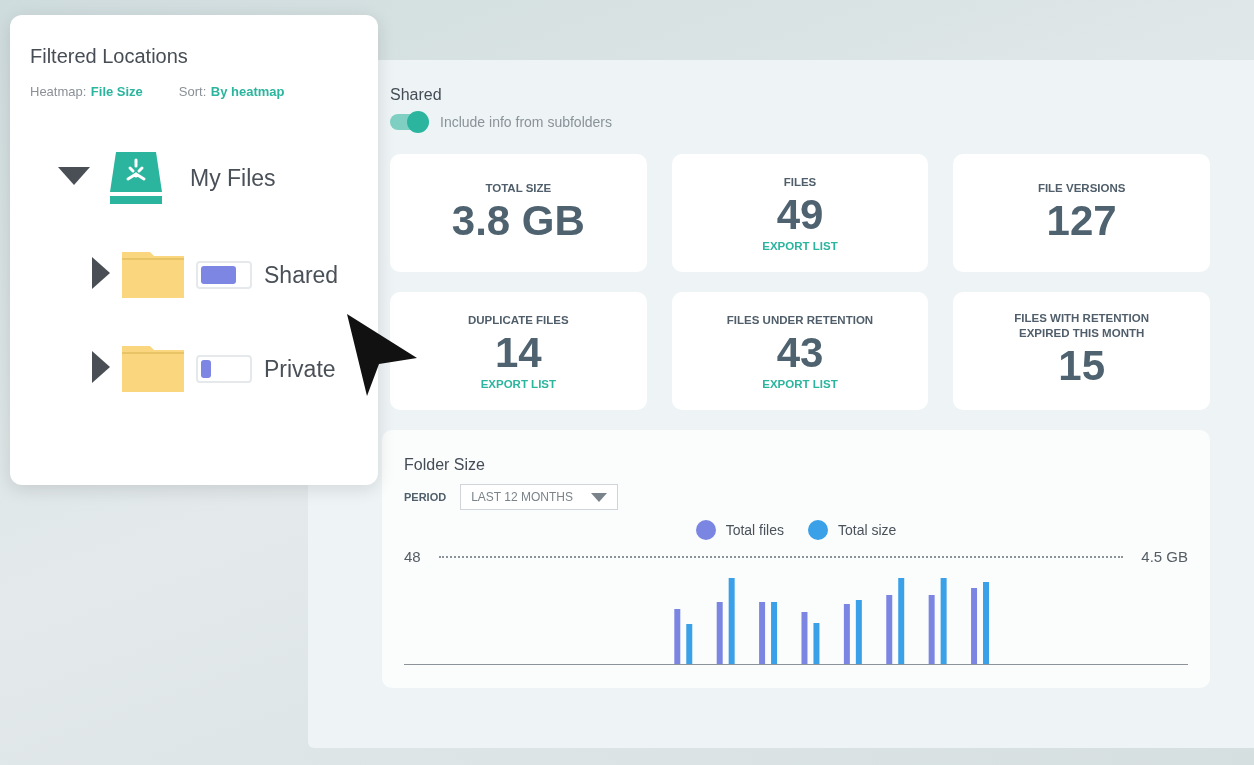 This screenshot has height=765, width=1254. What do you see at coordinates (416, 95) in the screenshot?
I see `folder-title: Shared` at bounding box center [416, 95].